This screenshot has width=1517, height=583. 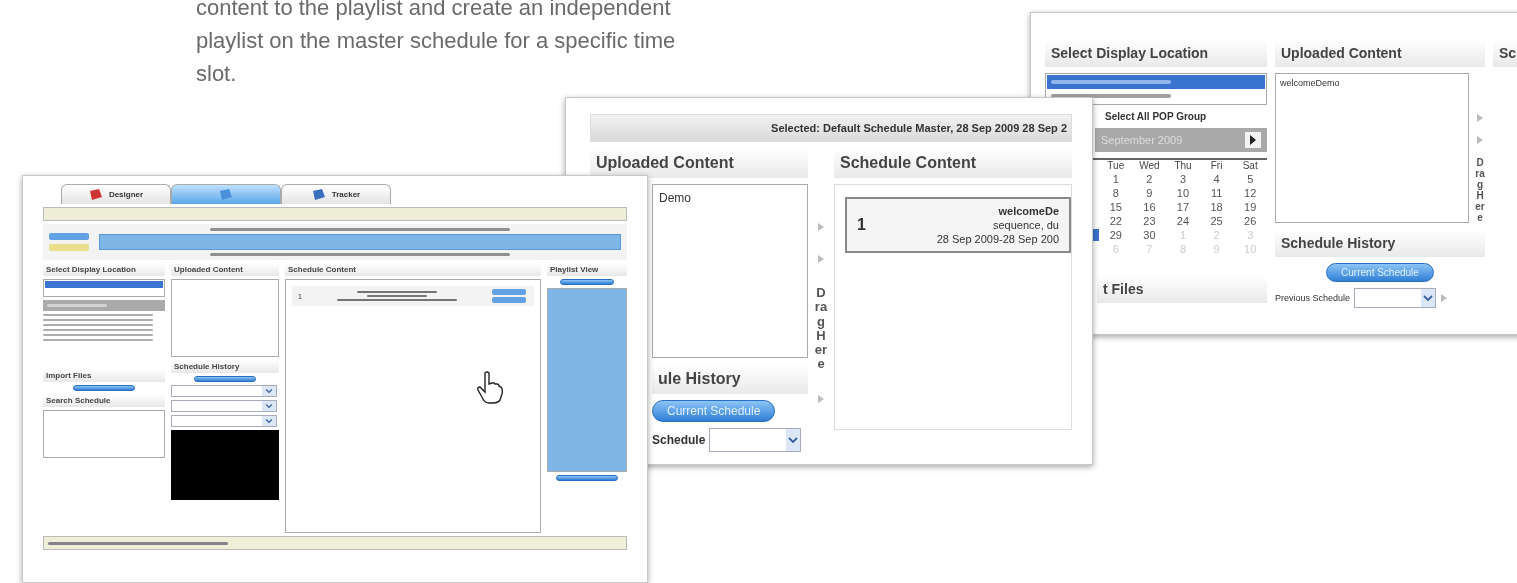 What do you see at coordinates (1149, 235) in the screenshot?
I see `calendar-day: 30` at bounding box center [1149, 235].